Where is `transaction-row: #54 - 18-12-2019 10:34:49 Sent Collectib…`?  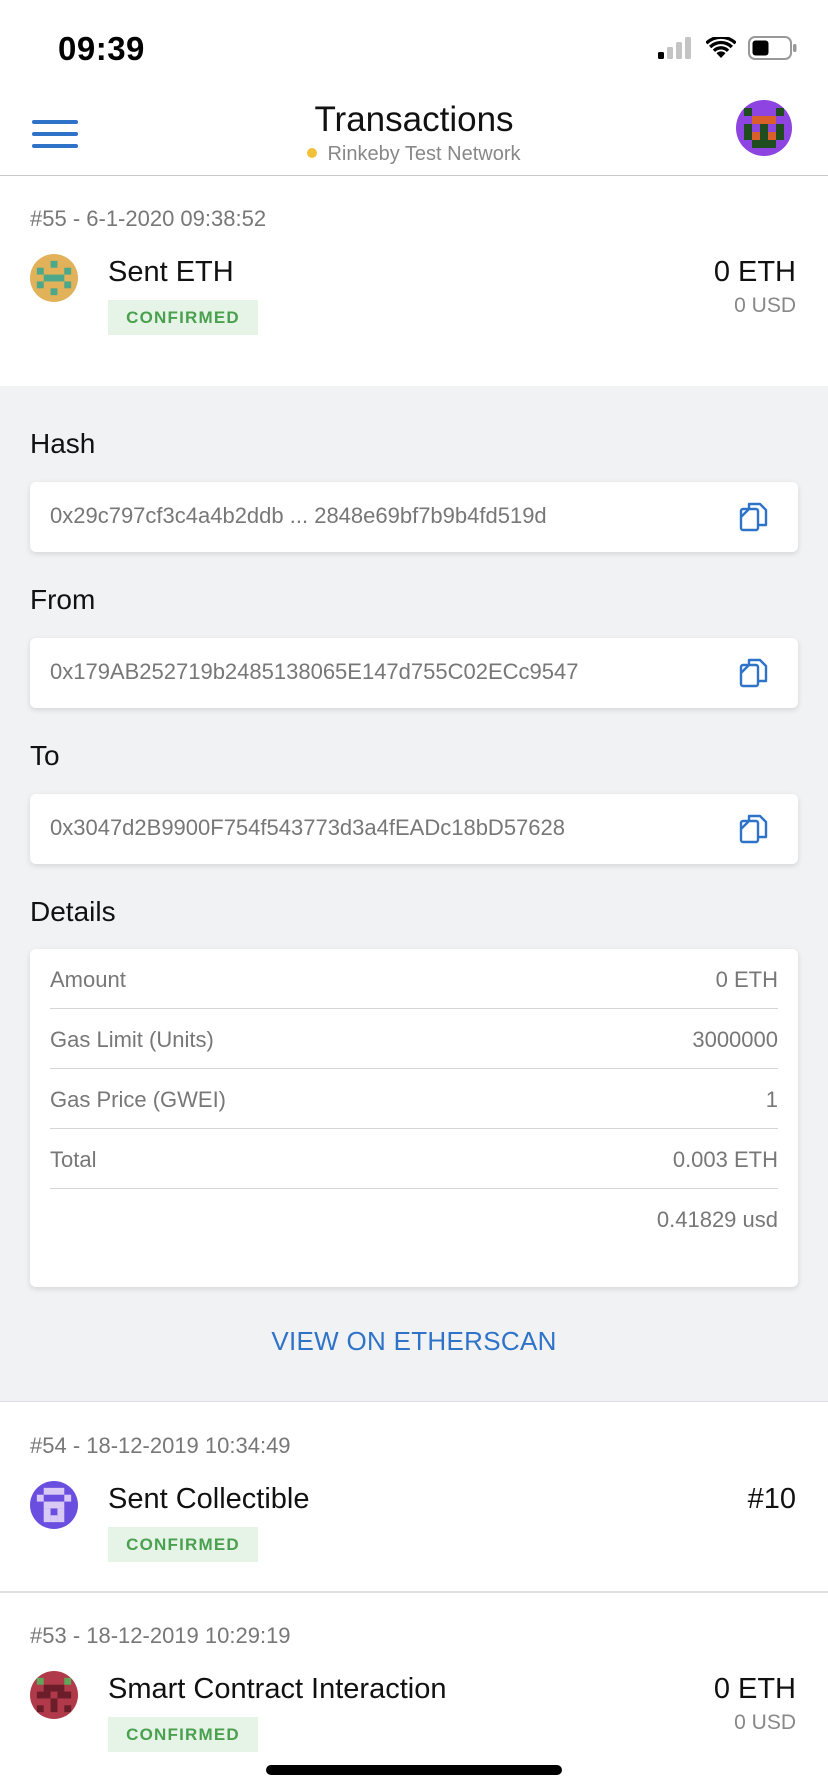 transaction-row: #54 - 18-12-2019 10:34:49 Sent Collectib… is located at coordinates (414, 1497).